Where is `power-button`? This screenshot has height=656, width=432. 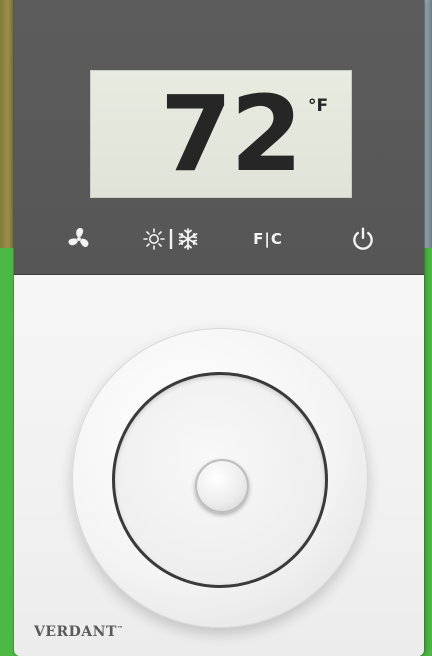
power-button is located at coordinates (363, 239).